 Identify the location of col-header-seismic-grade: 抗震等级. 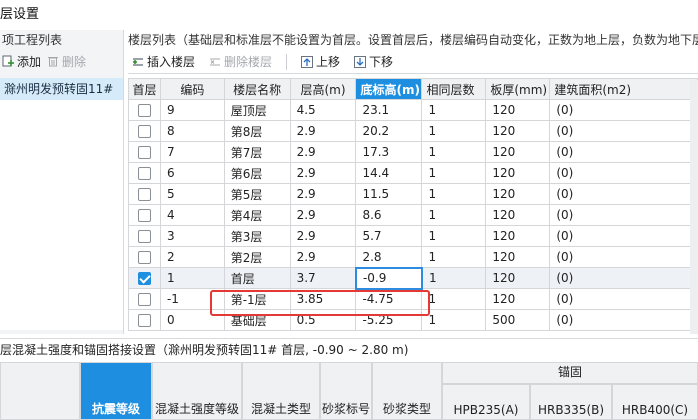
(116, 391).